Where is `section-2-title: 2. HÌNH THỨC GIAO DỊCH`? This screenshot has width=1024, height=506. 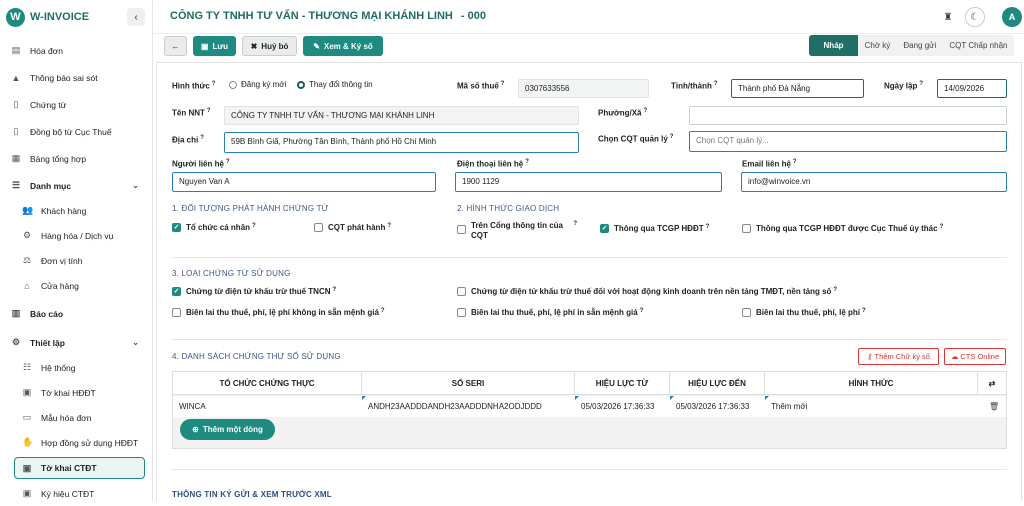 section-2-title: 2. HÌNH THỨC GIAO DỊCH is located at coordinates (508, 208).